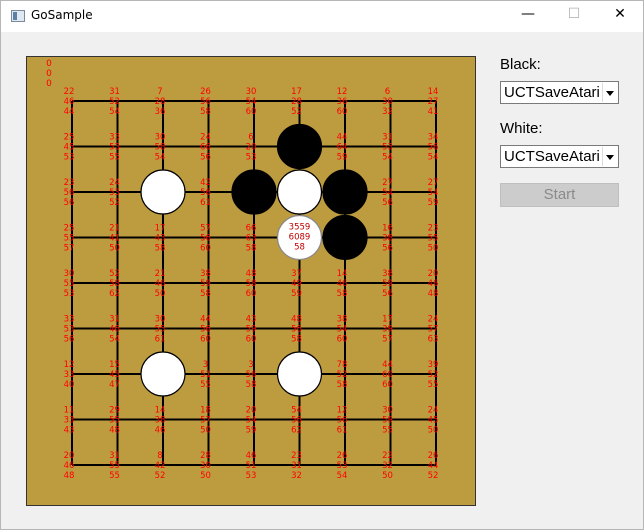  I want to click on black-player-value: UCTSaveAtari, so click(552, 92).